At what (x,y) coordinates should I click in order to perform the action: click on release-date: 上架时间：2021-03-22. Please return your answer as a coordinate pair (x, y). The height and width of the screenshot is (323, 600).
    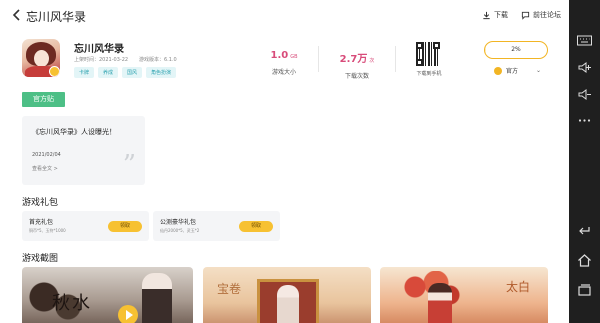
    Looking at the image, I should click on (101, 60).